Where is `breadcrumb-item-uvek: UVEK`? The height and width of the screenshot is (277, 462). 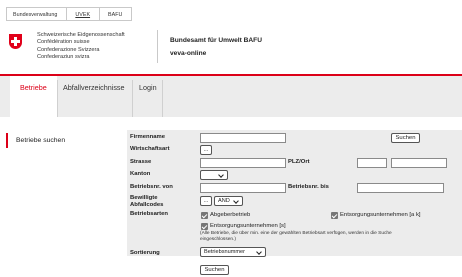 breadcrumb-item-uvek: UVEK is located at coordinates (83, 14).